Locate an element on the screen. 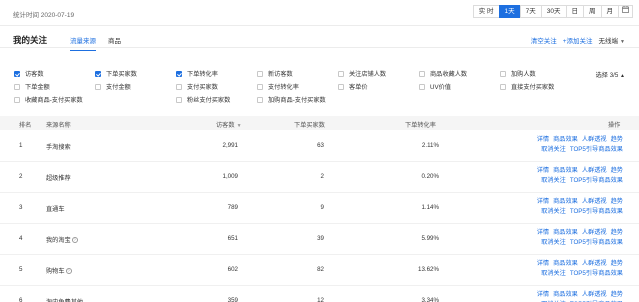 This screenshot has height=302, width=639. metric-label: 支付买家数 is located at coordinates (202, 87).